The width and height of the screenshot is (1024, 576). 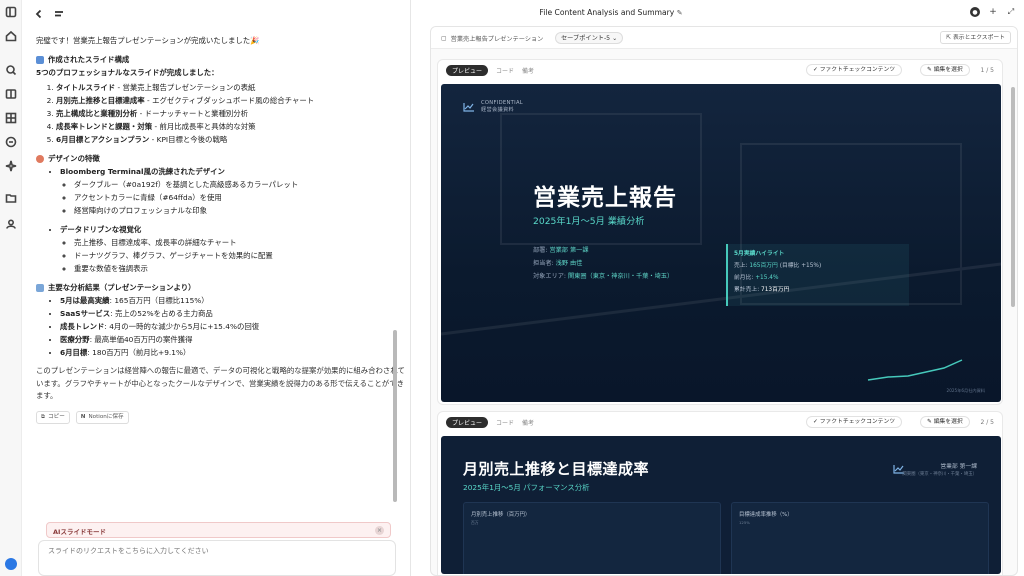 What do you see at coordinates (915, 370) in the screenshot?
I see `trend-line-decoration` at bounding box center [915, 370].